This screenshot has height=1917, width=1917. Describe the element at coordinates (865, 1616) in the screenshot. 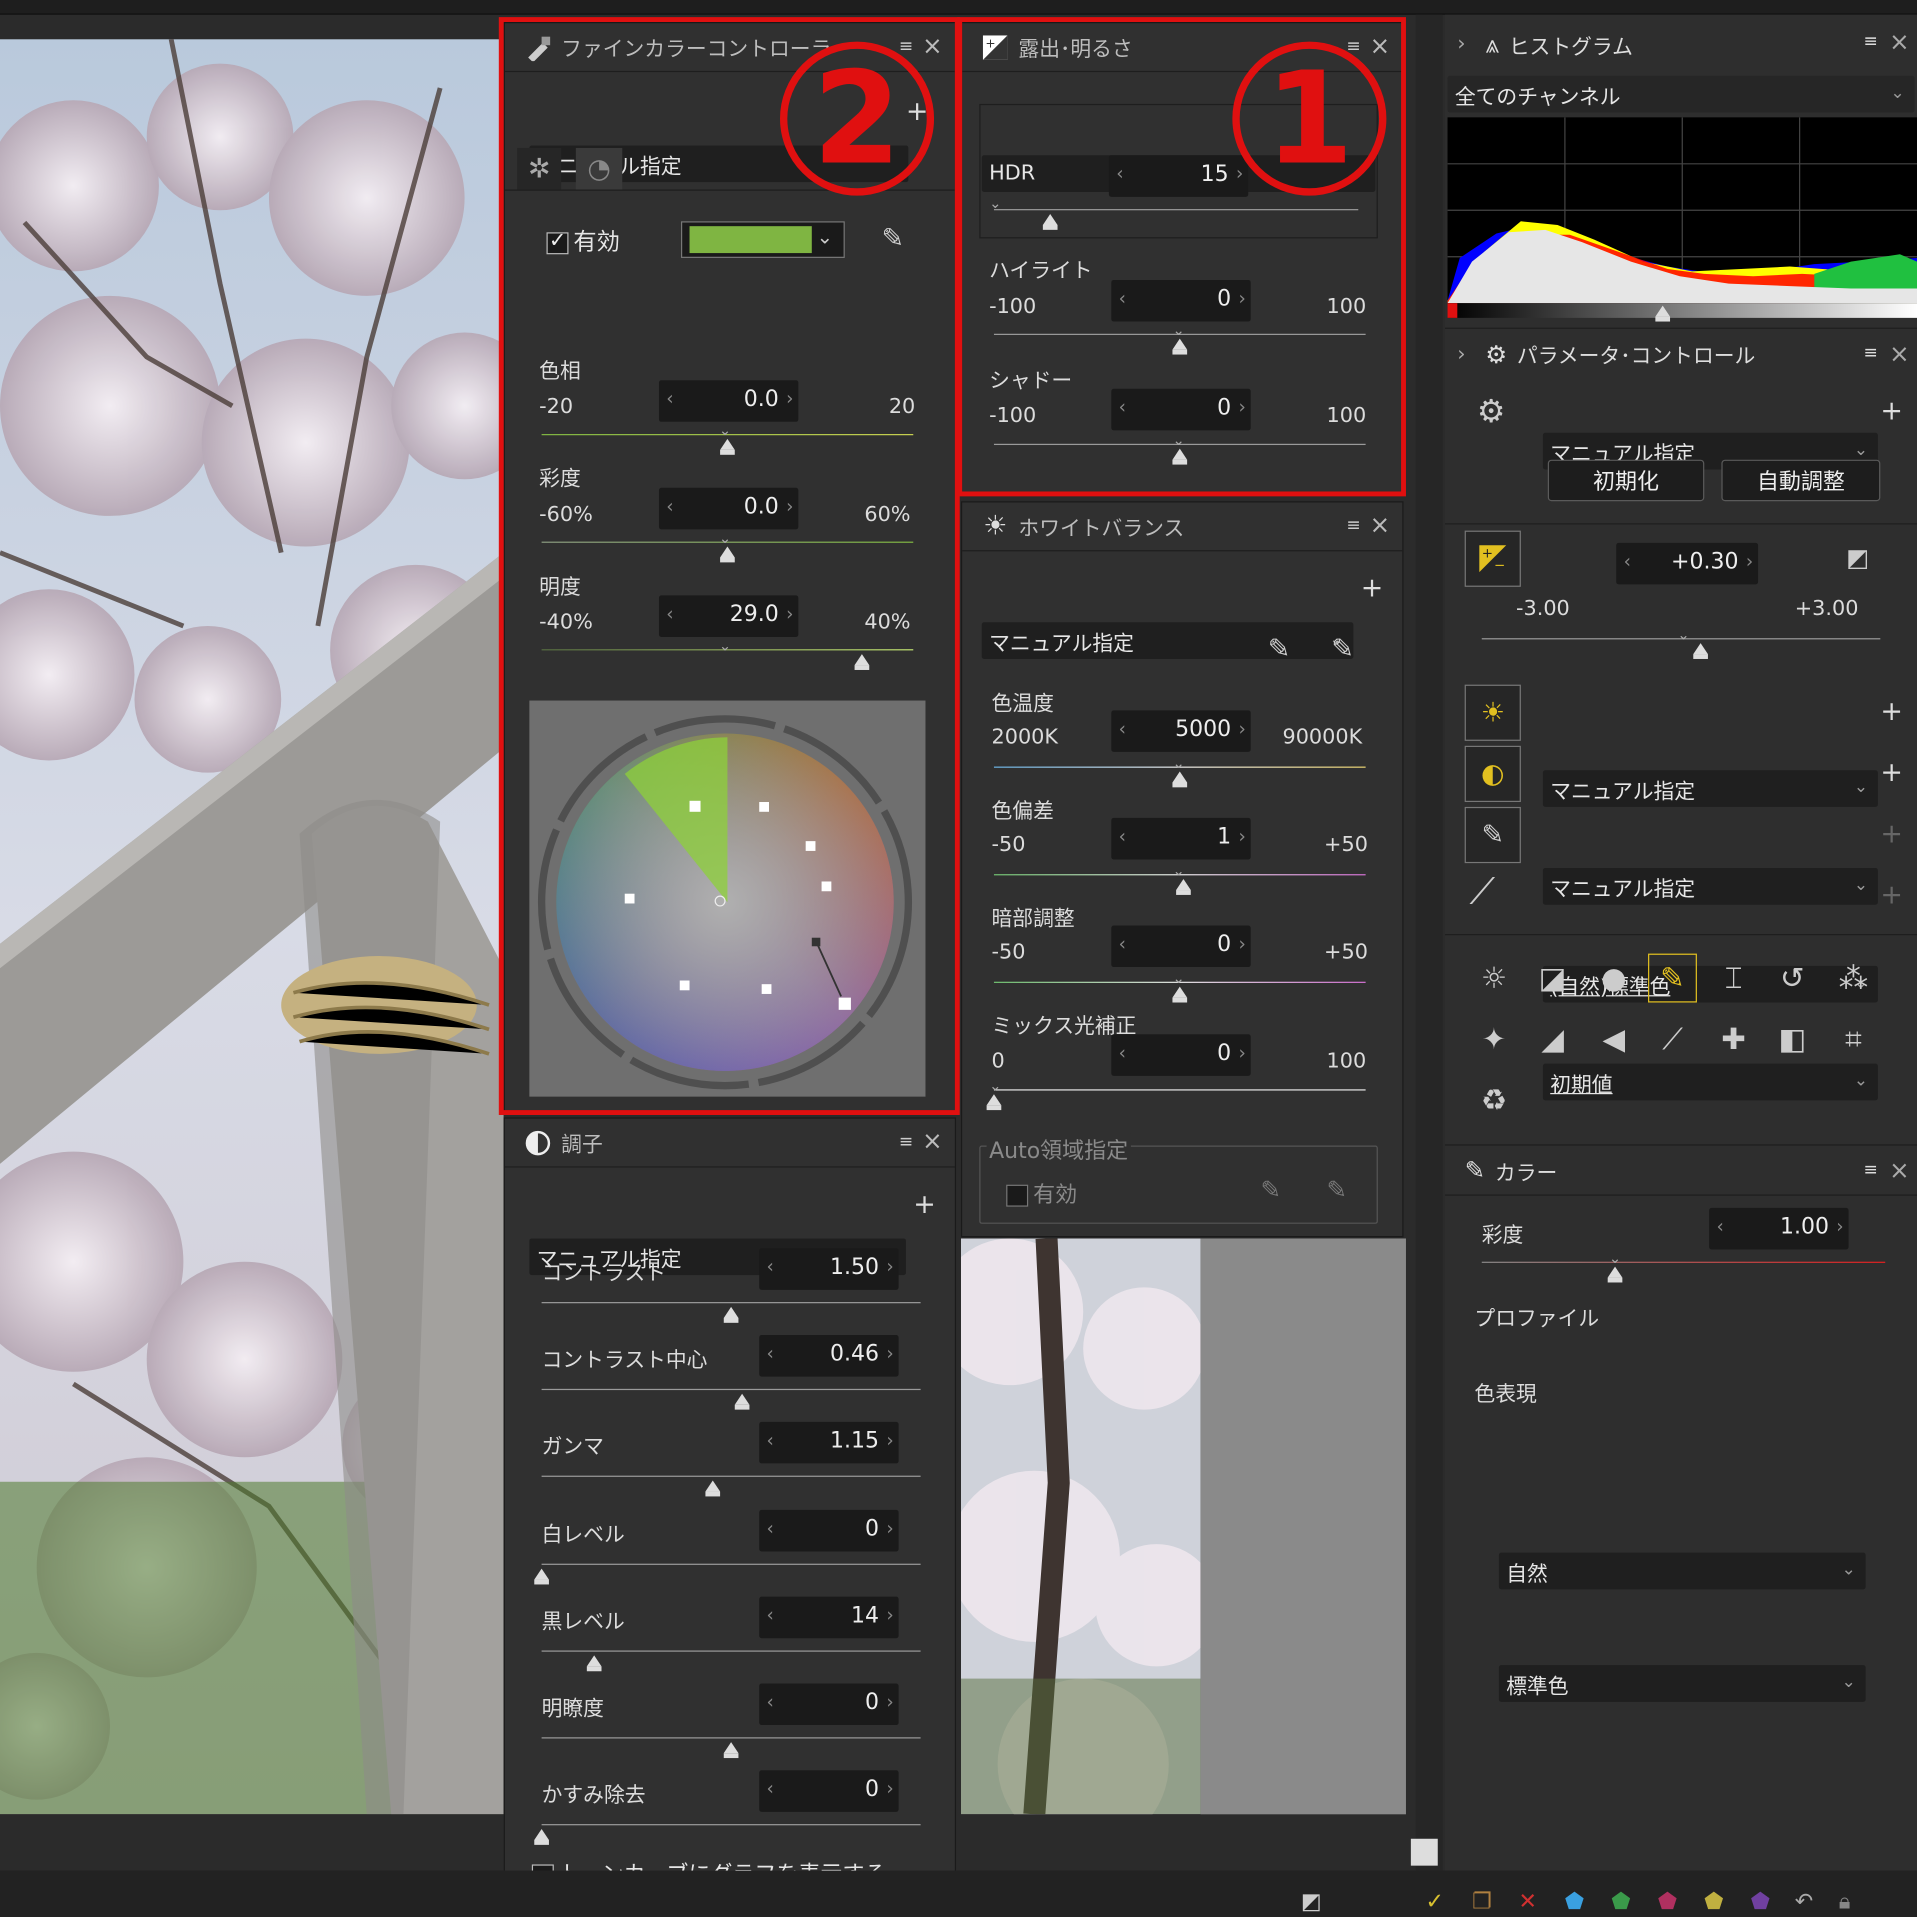

I see `tone-row-value: 14` at that location.